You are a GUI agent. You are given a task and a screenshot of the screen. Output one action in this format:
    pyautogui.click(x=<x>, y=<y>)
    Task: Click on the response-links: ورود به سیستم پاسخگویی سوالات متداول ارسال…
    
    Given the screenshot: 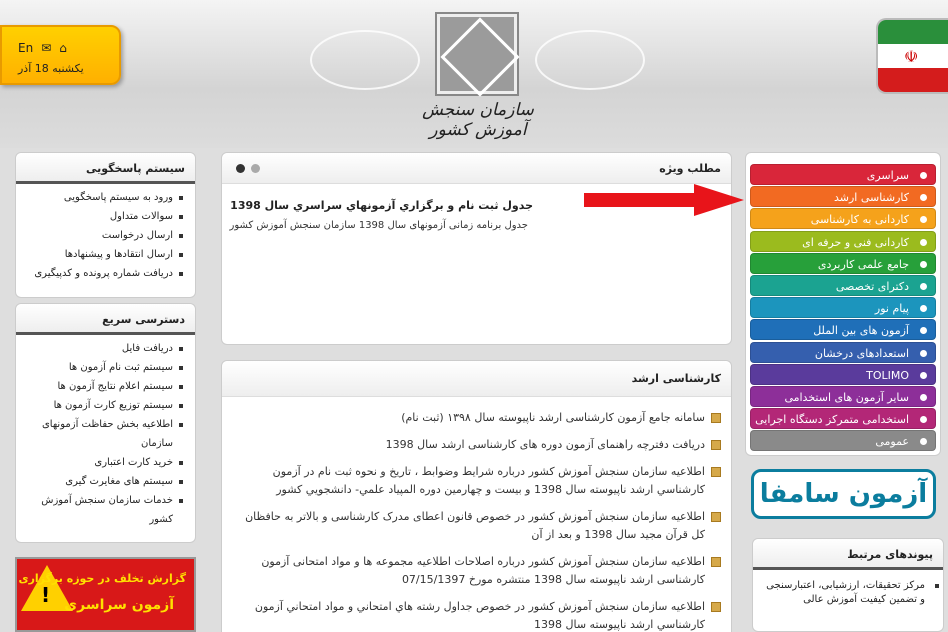 What is the action you would take?
    pyautogui.click(x=105, y=233)
    